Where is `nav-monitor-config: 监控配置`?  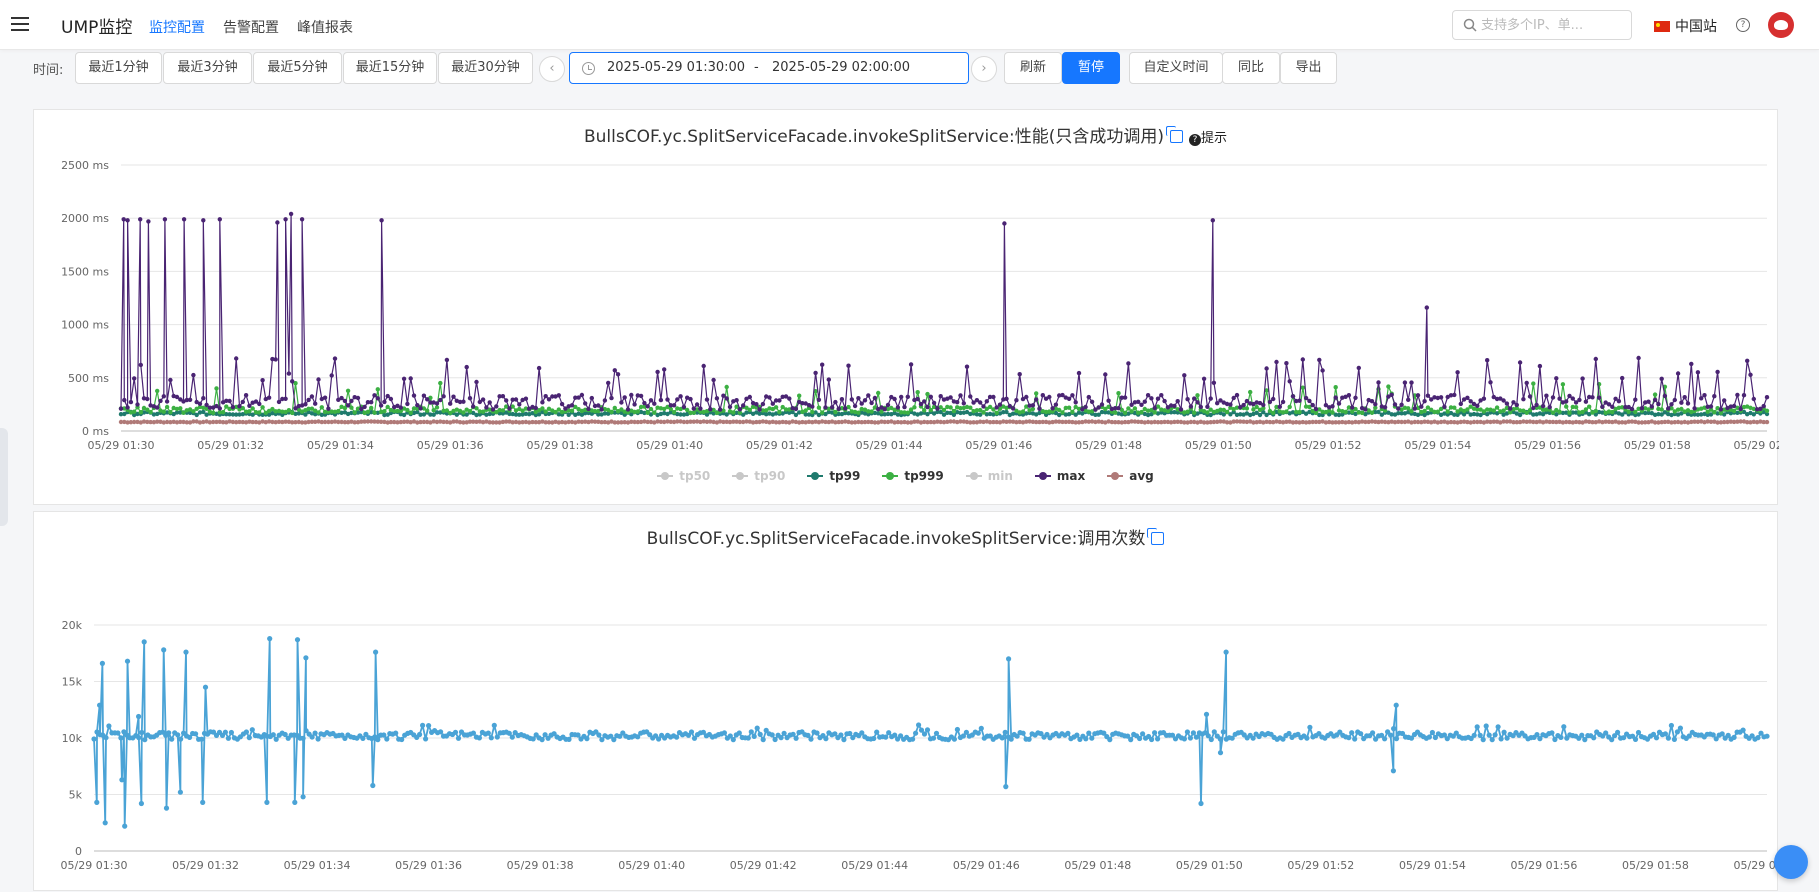 nav-monitor-config: 监控配置 is located at coordinates (177, 27).